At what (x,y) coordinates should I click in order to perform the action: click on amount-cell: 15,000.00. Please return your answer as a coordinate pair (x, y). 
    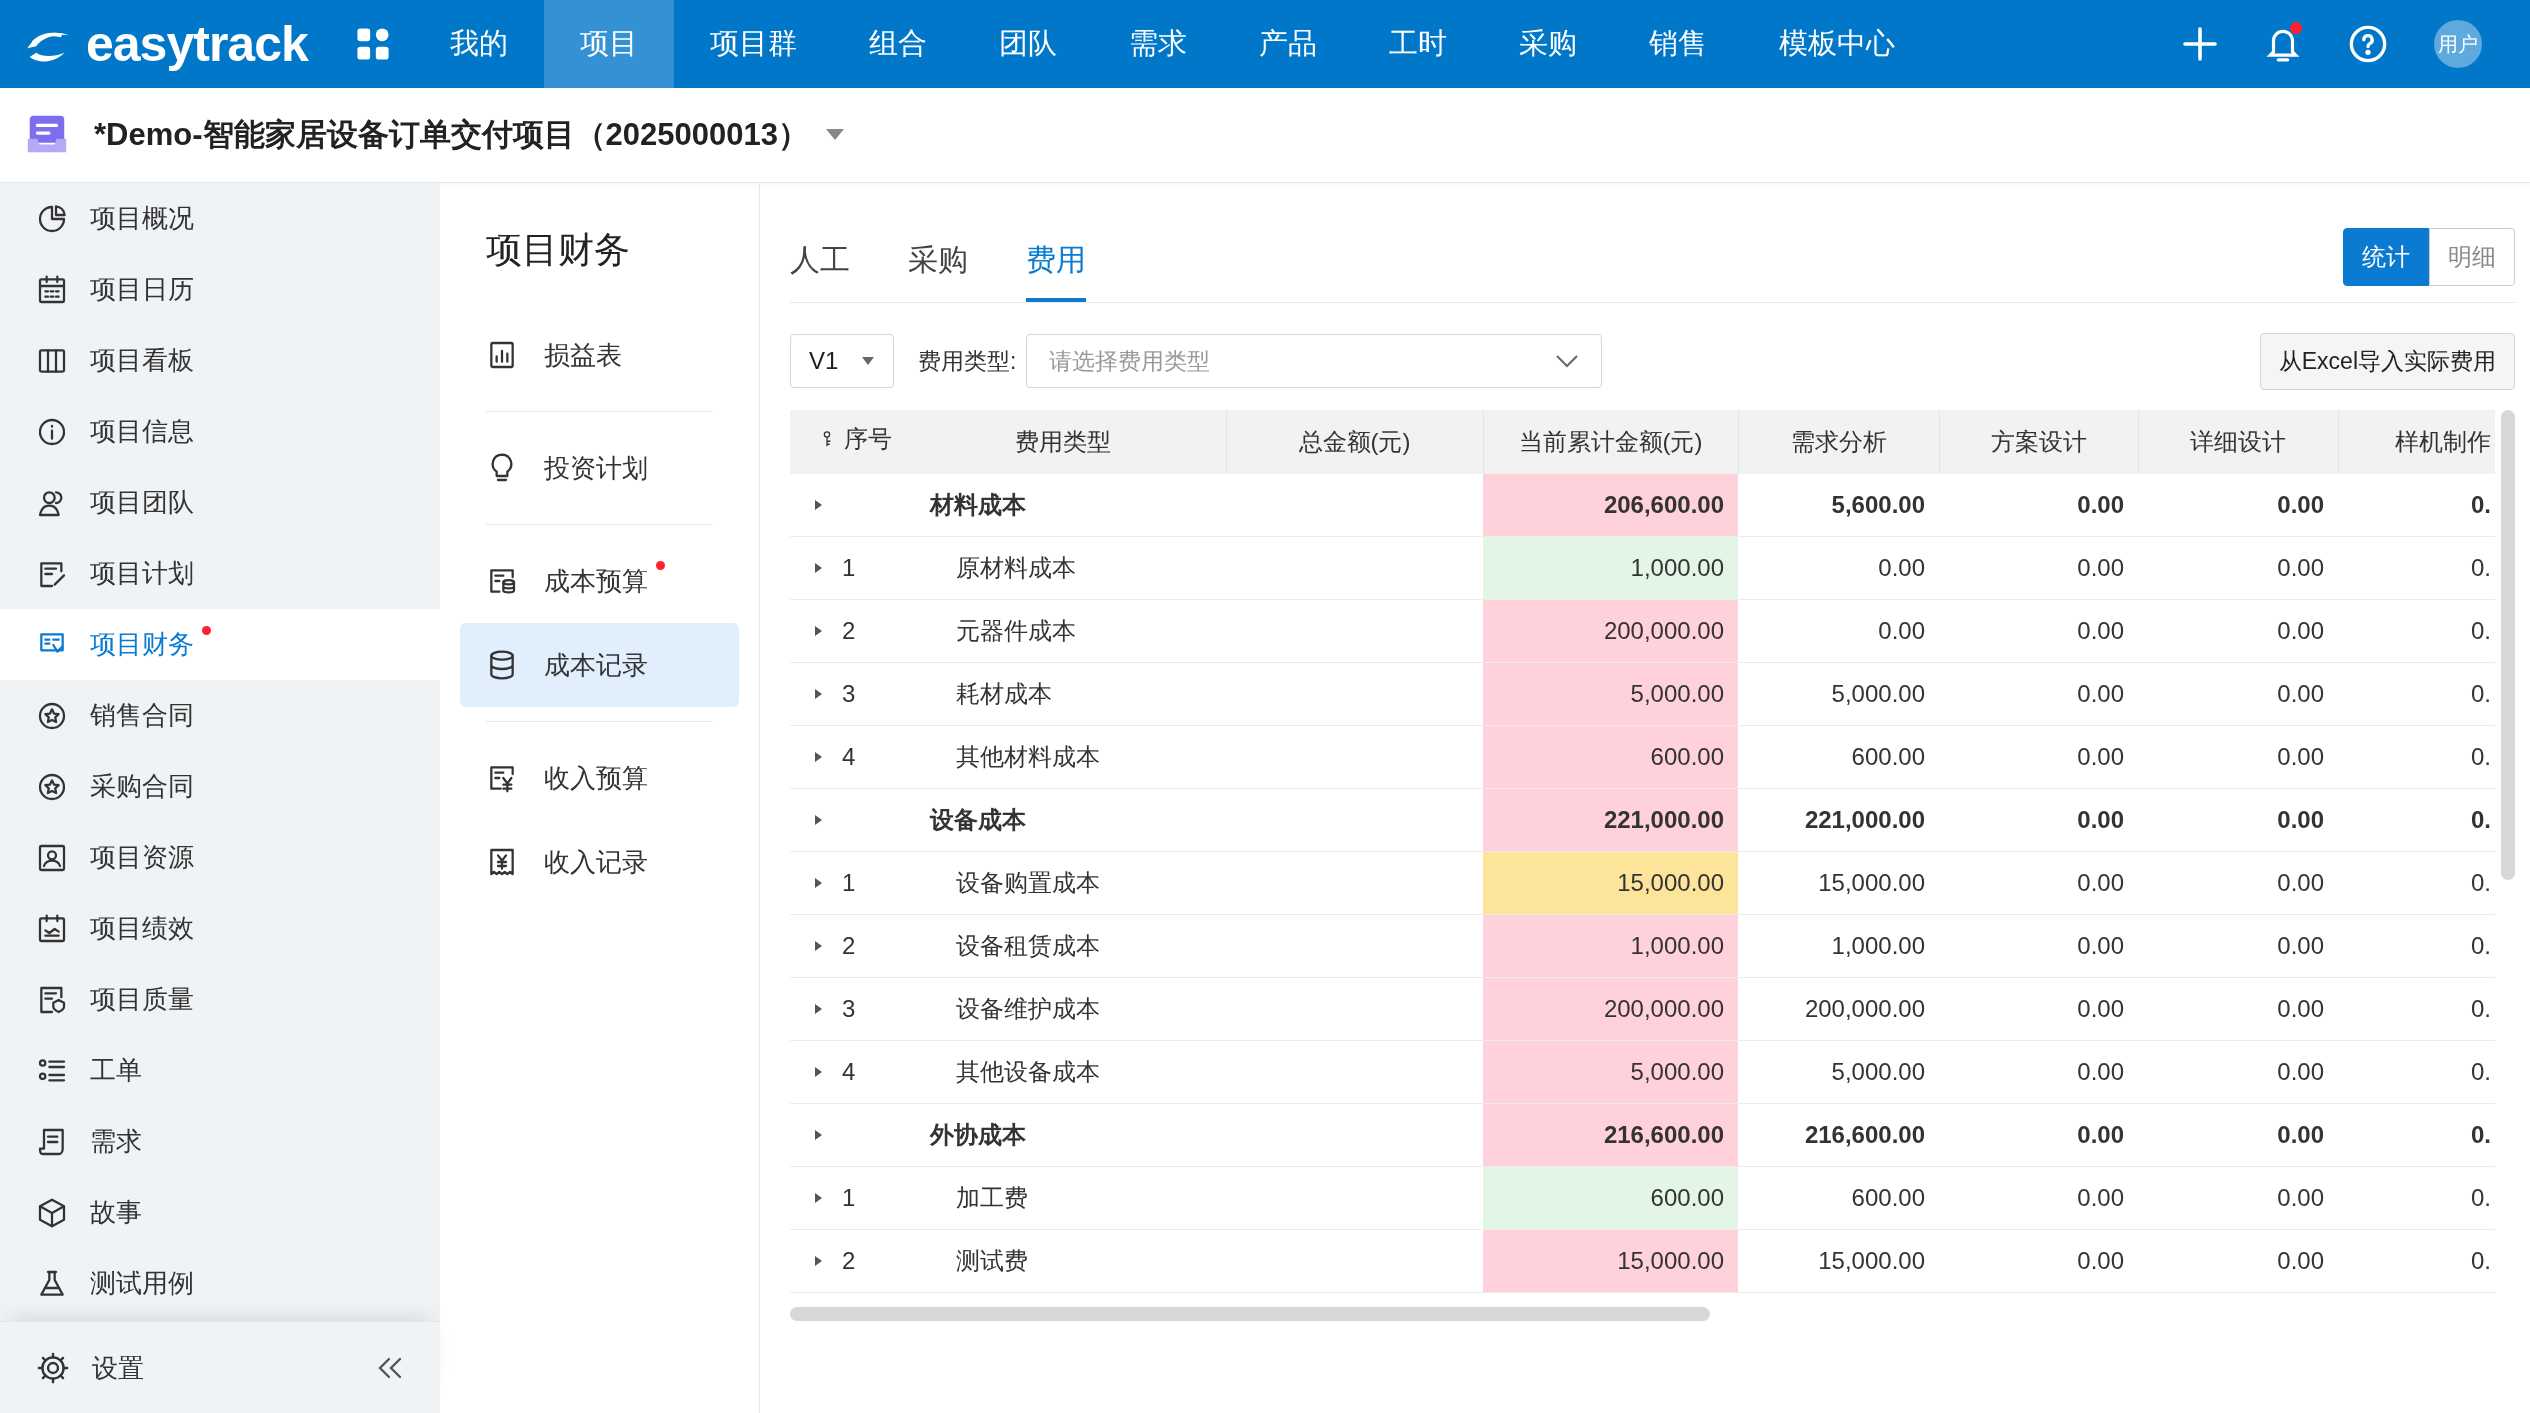
    Looking at the image, I should click on (1610, 883).